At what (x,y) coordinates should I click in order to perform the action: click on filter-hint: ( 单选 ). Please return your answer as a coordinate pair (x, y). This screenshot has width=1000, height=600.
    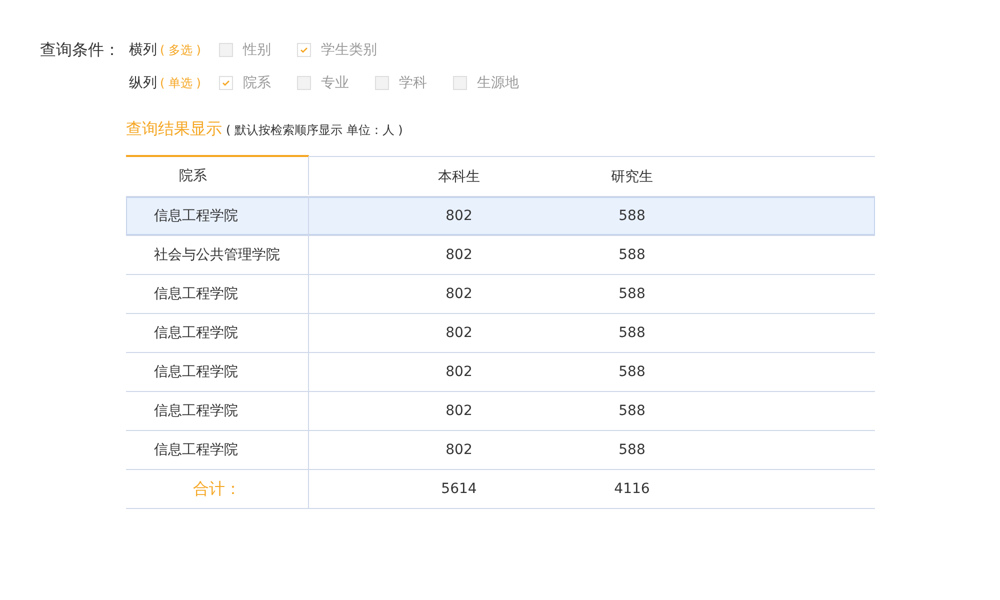
    Looking at the image, I should click on (181, 83).